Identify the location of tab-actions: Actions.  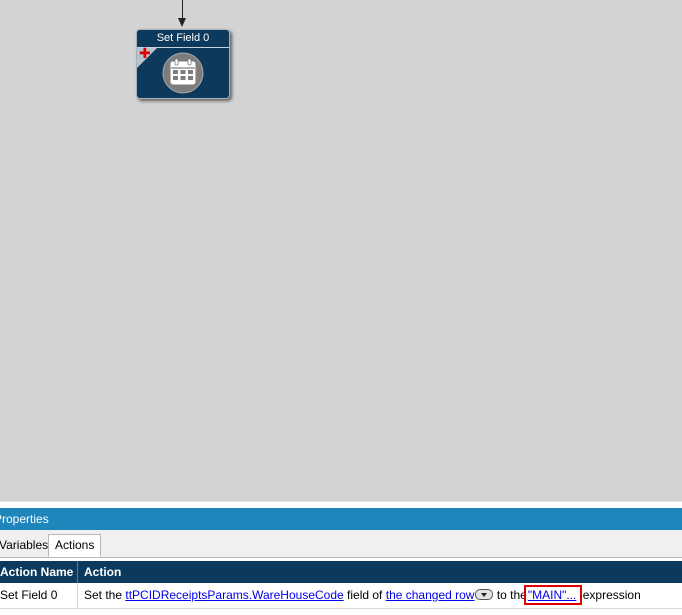
(75, 545).